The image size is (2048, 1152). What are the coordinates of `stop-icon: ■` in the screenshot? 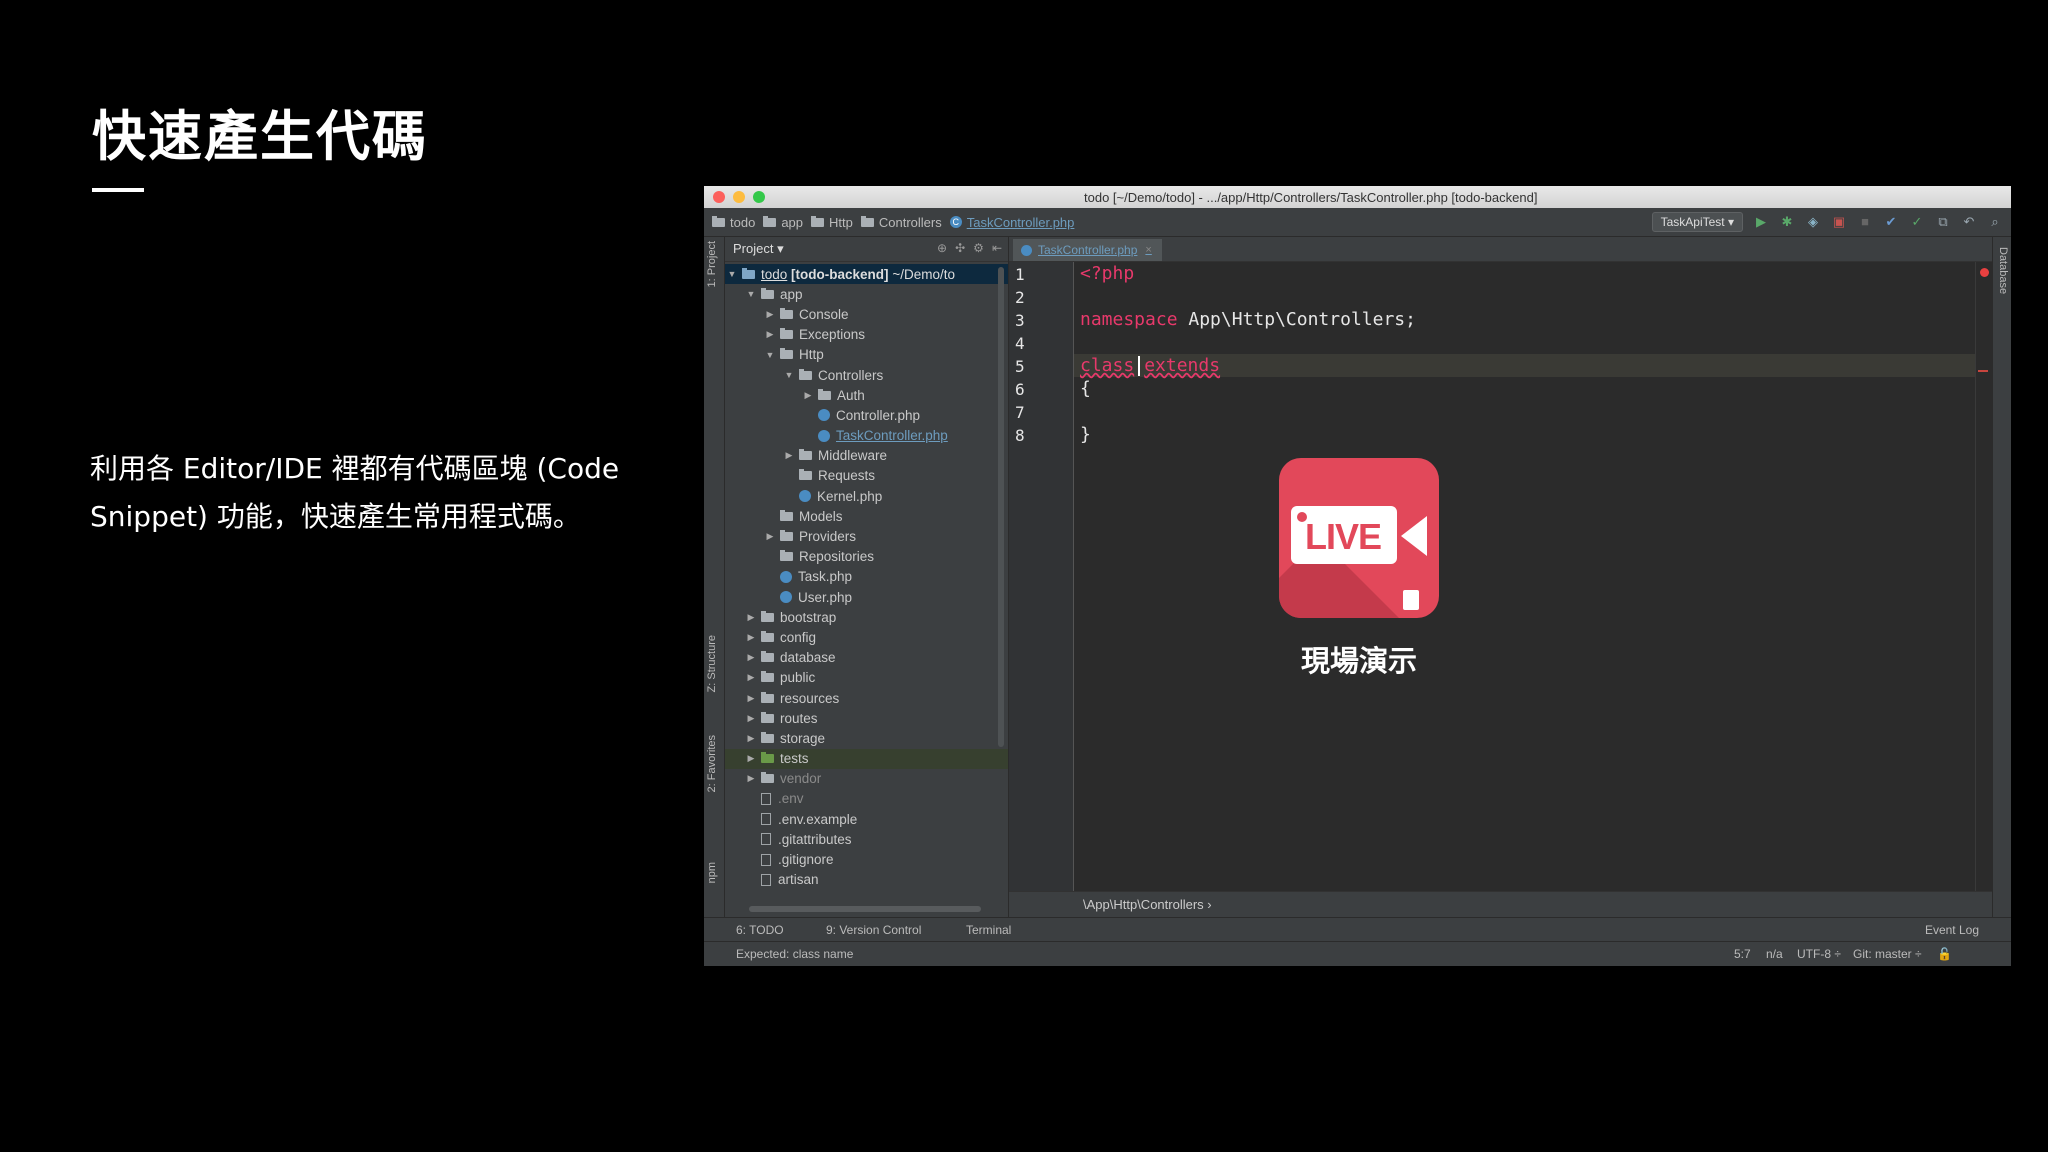 It's located at (1865, 222).